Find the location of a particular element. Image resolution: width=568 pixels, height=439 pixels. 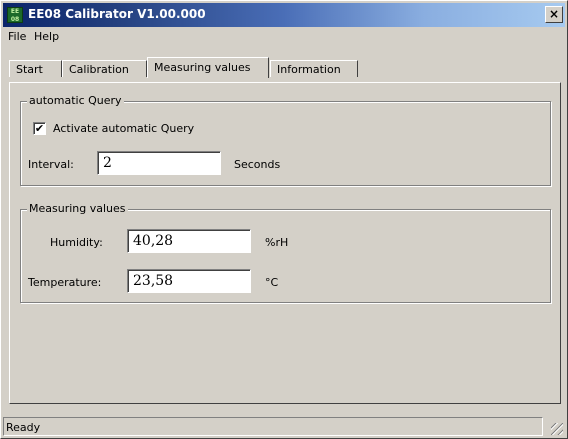

activate-automatic-query-label: Activate automatic Query is located at coordinates (124, 128).